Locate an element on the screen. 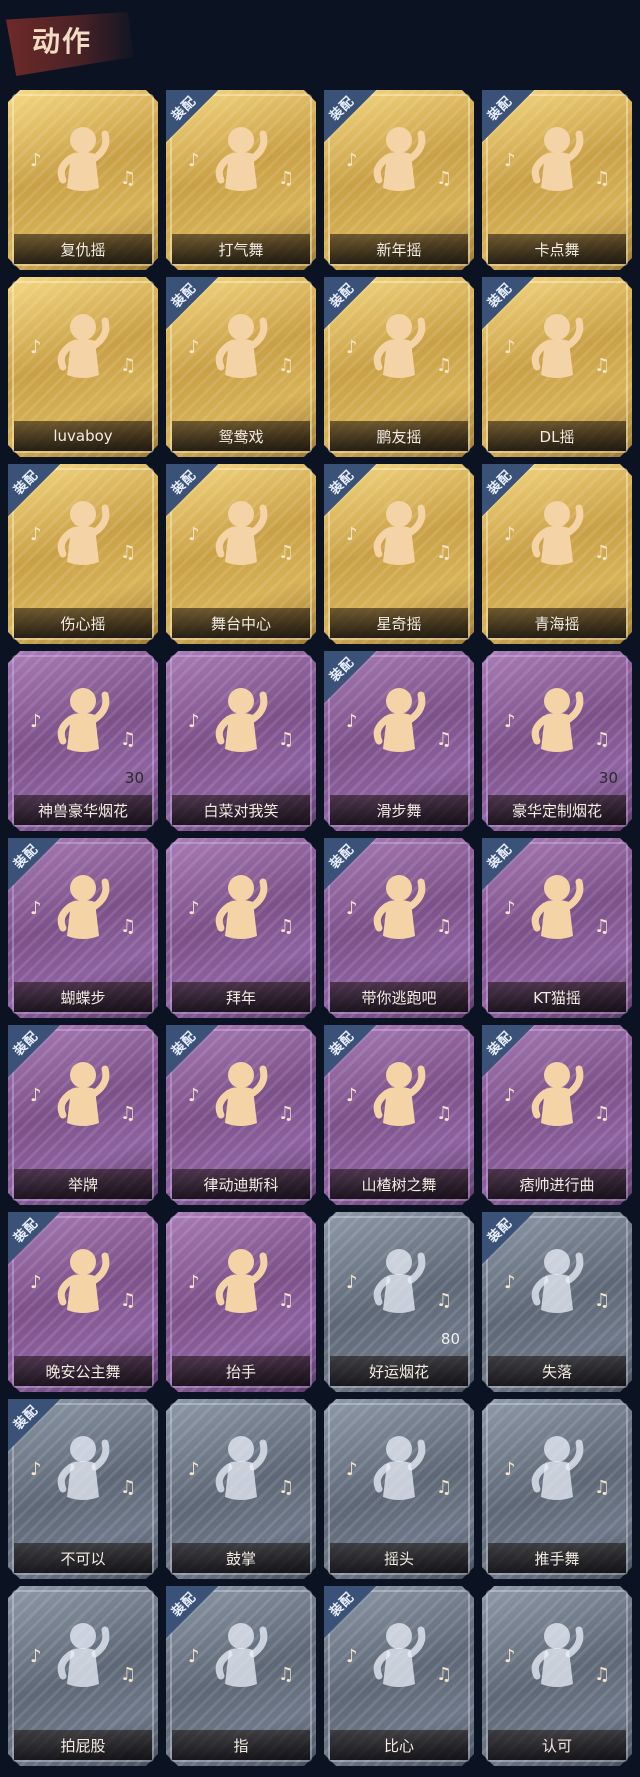 This screenshot has height=1777, width=640. emote-card: ♪ ♫ 装配 举牌 is located at coordinates (83, 1115).